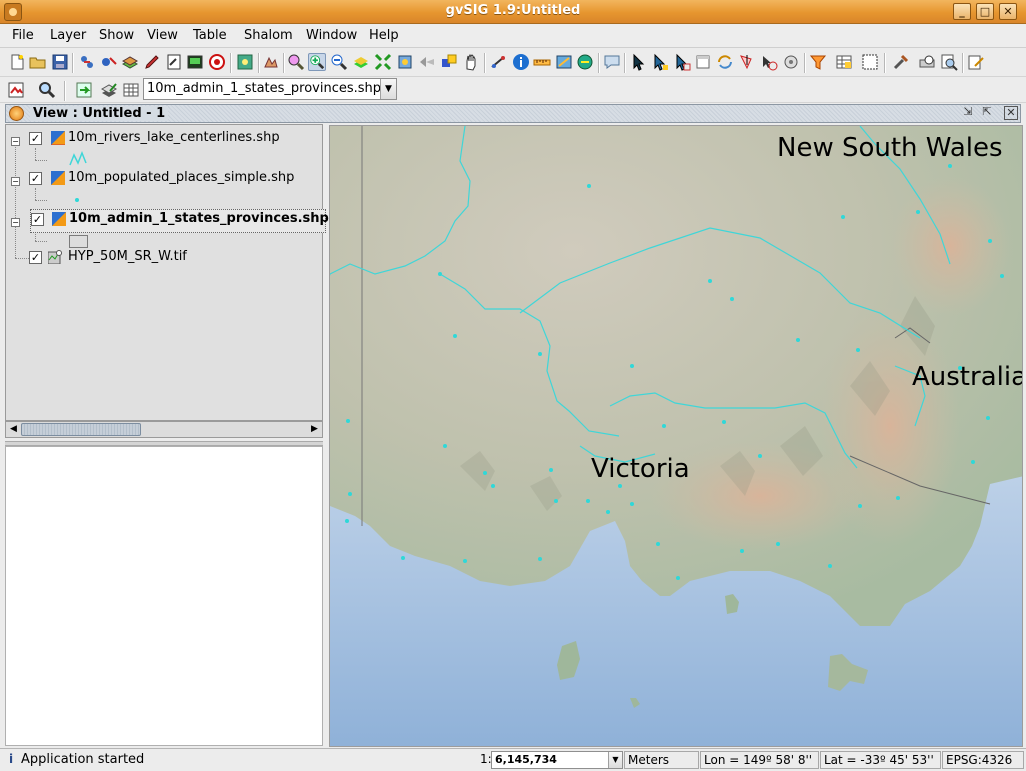  I want to click on menu-table: Table, so click(210, 35).